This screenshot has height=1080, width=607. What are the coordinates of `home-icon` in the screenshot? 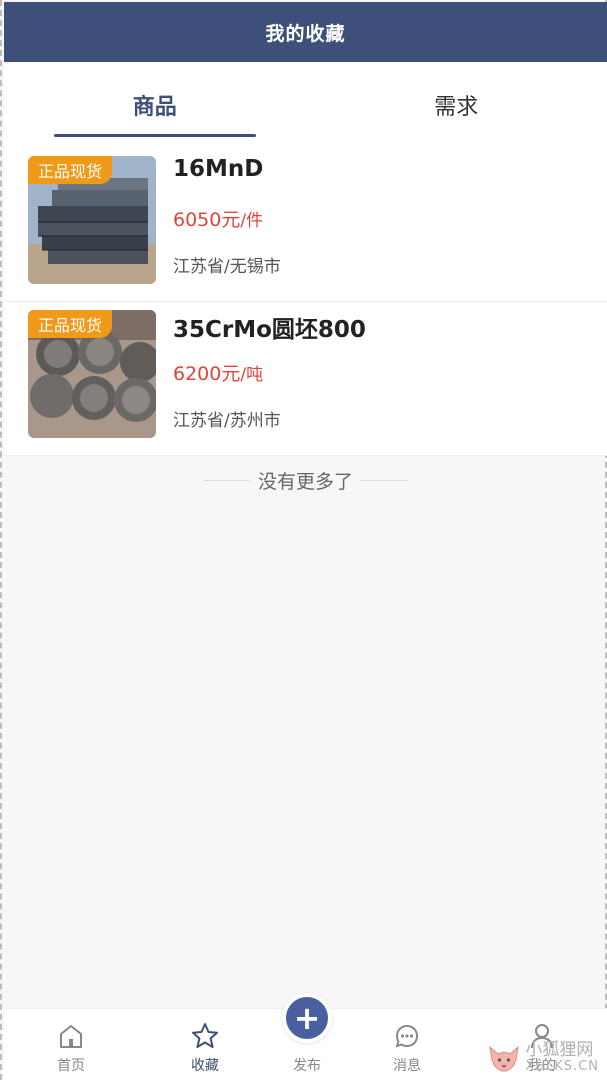 It's located at (71, 1036).